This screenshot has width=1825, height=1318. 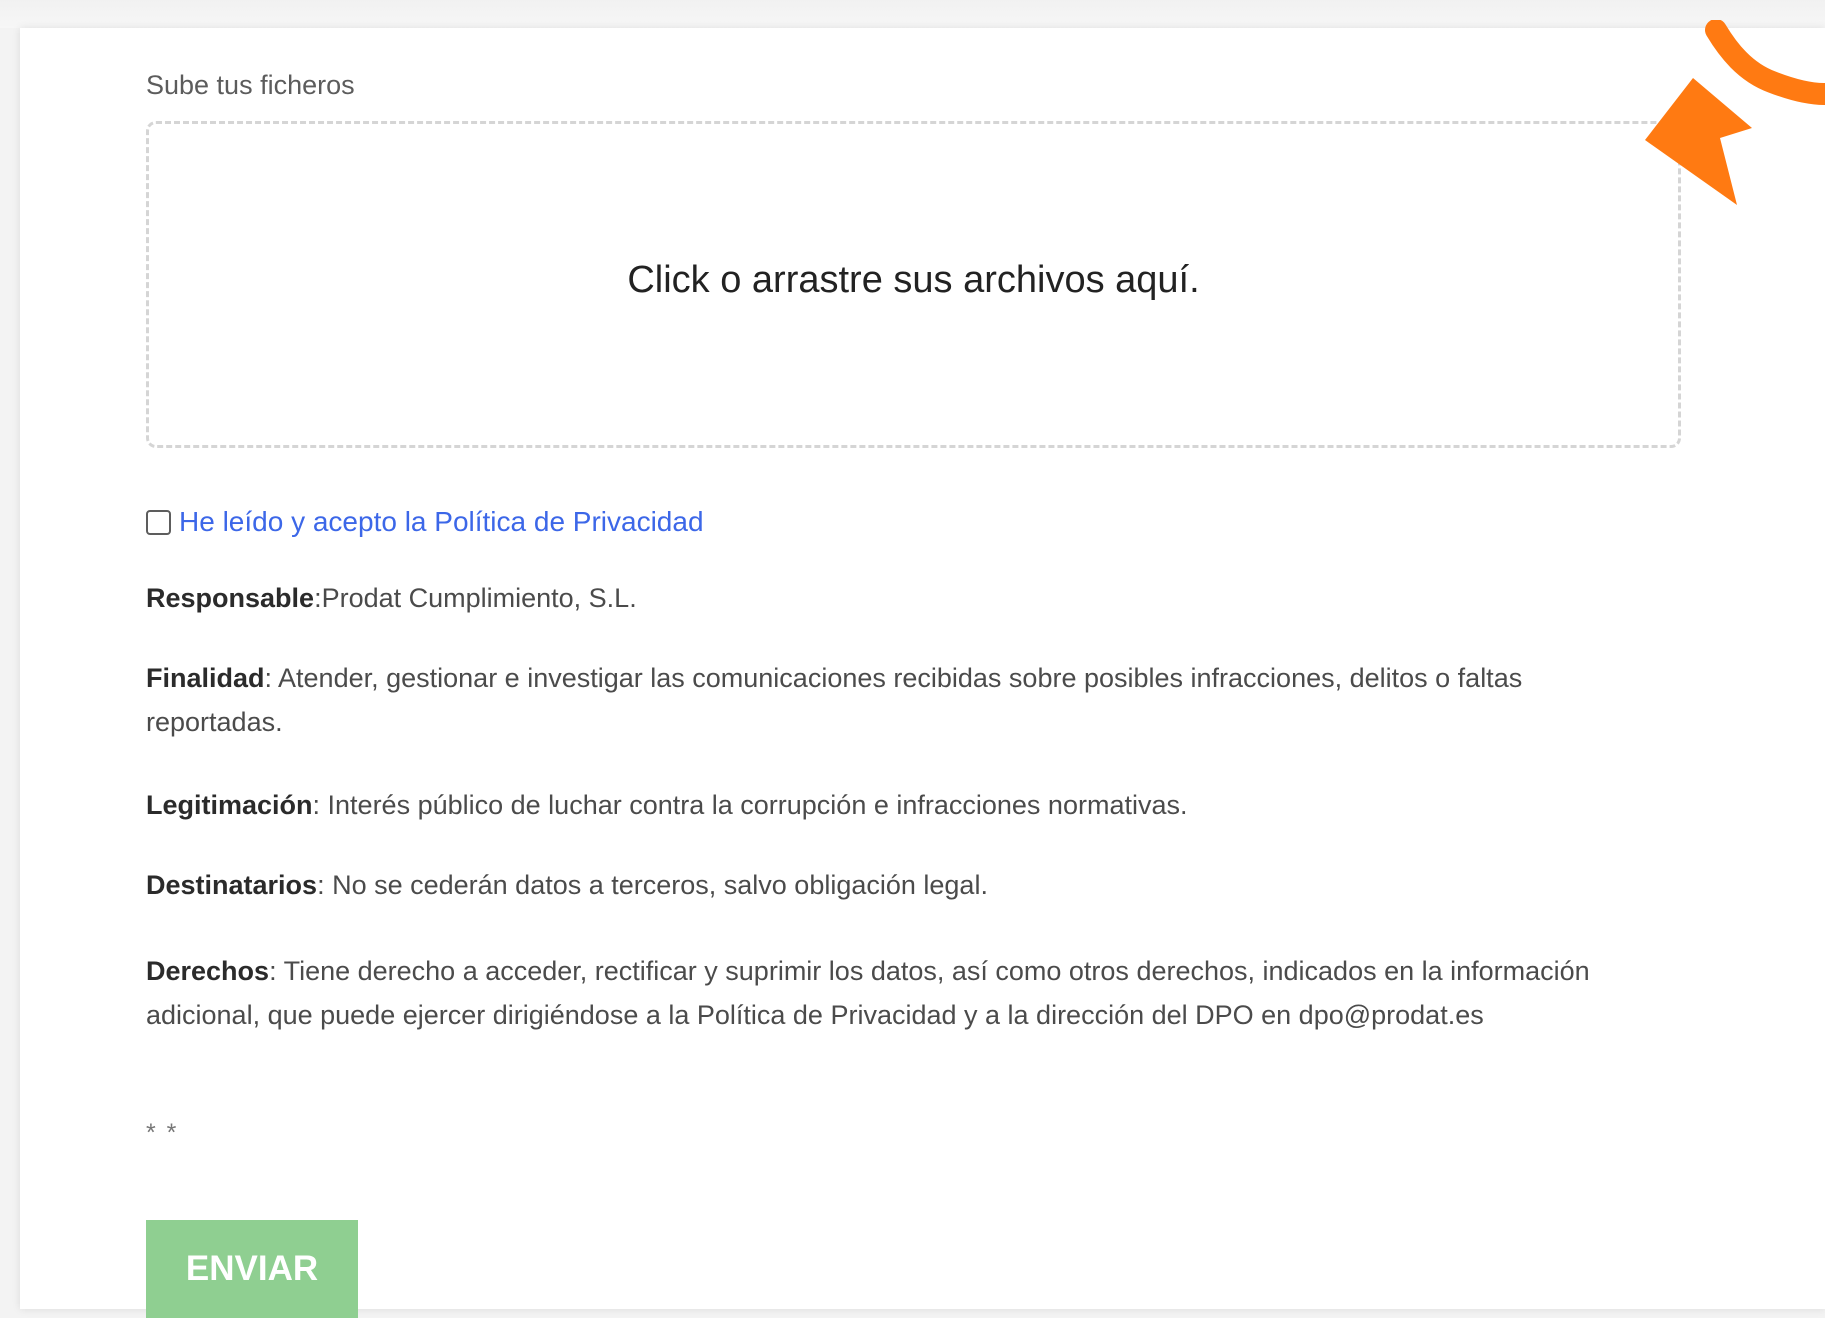 What do you see at coordinates (162, 1133) in the screenshot?
I see `required-asterisks: * *` at bounding box center [162, 1133].